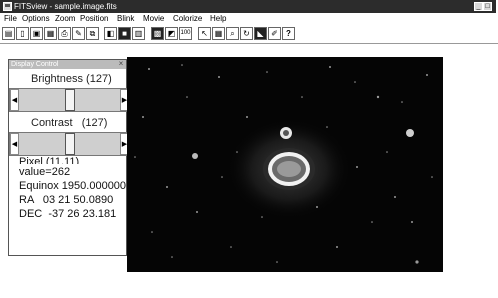 This screenshot has width=498, height=298. What do you see at coordinates (65, 6) in the screenshot?
I see `window-title: FITSview - sample.image.fits` at bounding box center [65, 6].